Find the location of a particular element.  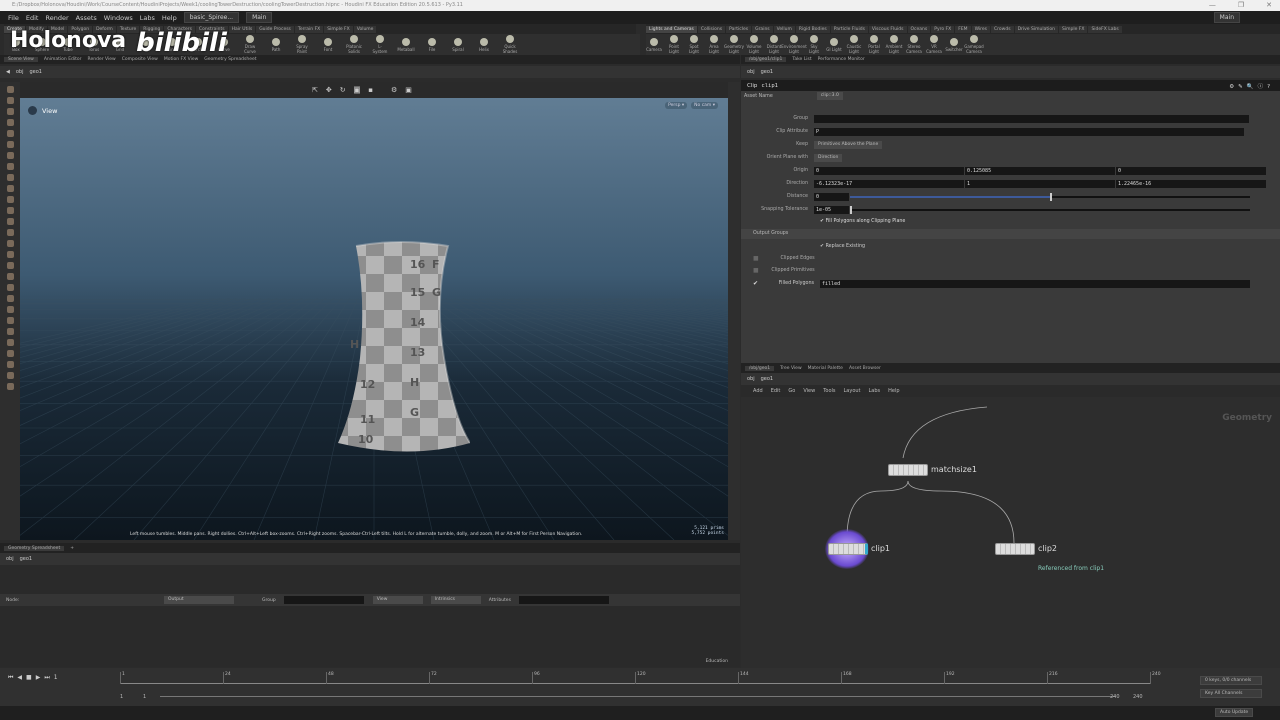

camera-menu: No cam ▾ is located at coordinates (704, 105).